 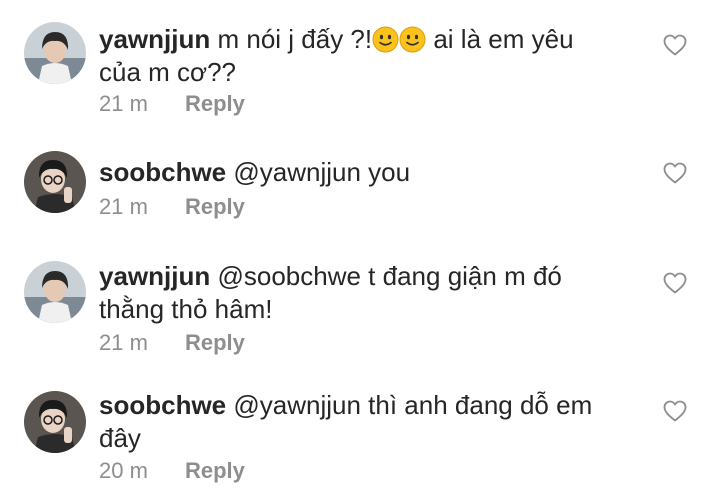 What do you see at coordinates (322, 172) in the screenshot?
I see `comment-text: @yawnjjun you` at bounding box center [322, 172].